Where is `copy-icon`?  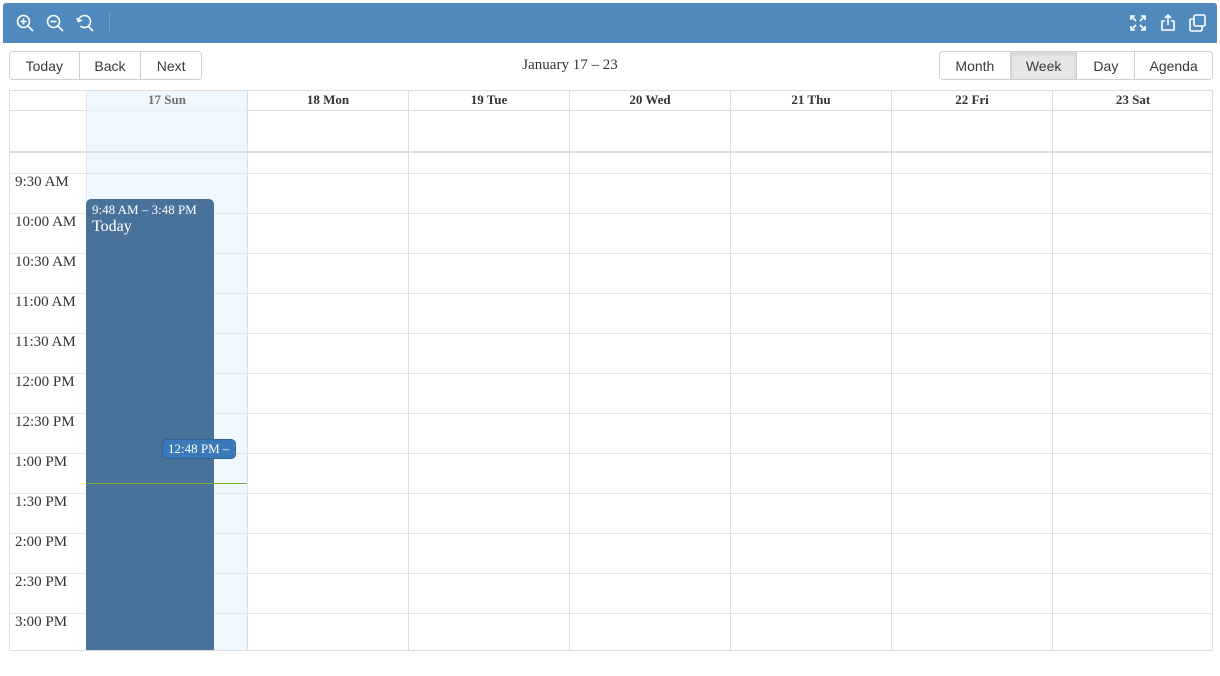
copy-icon is located at coordinates (1198, 23).